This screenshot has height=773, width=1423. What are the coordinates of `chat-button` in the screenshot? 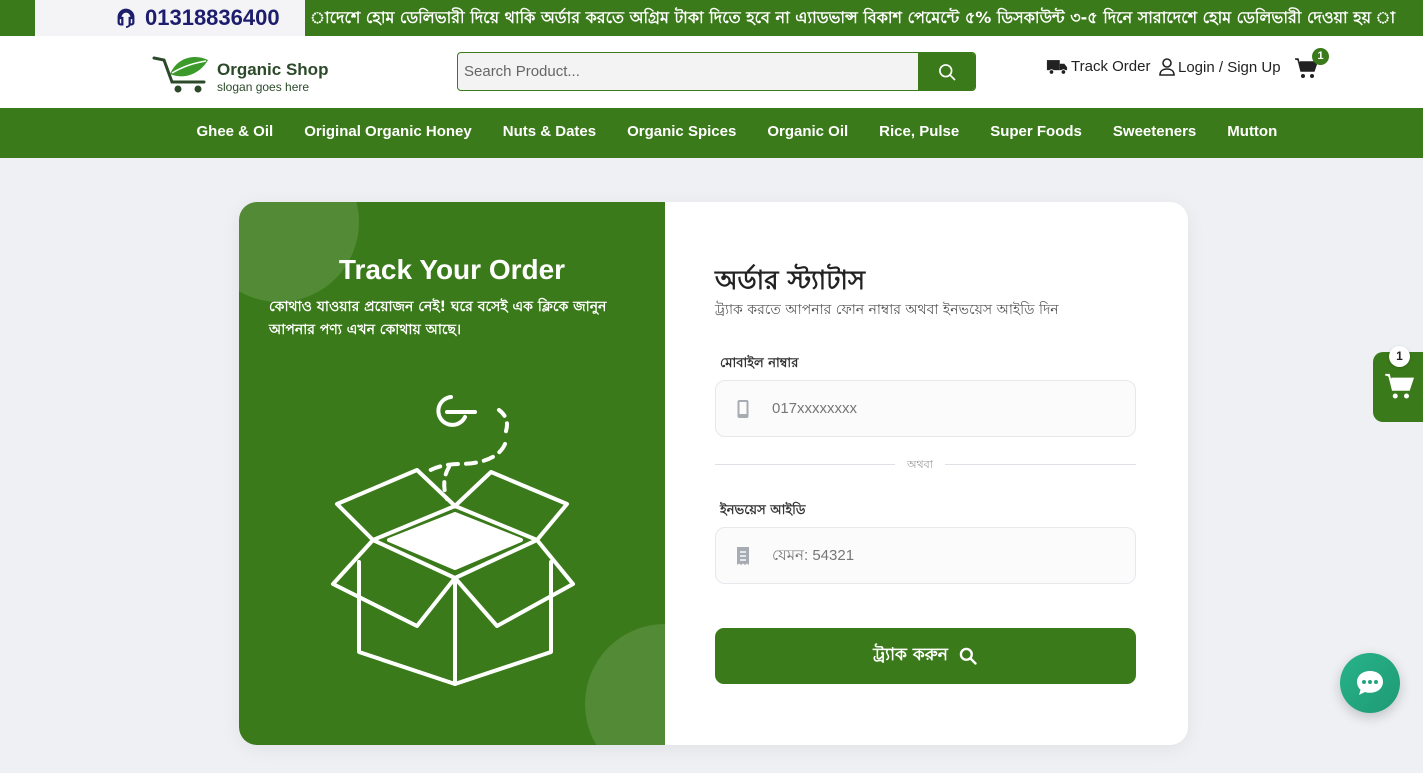 It's located at (1370, 683).